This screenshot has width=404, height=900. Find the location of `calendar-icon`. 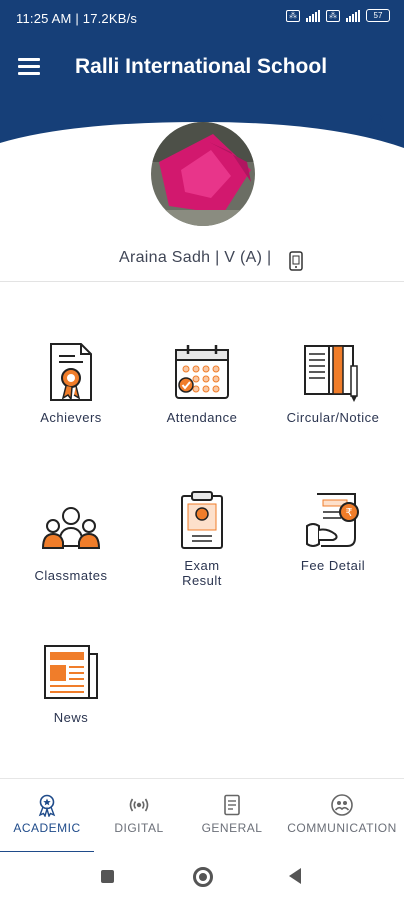

calendar-icon is located at coordinates (202, 372).